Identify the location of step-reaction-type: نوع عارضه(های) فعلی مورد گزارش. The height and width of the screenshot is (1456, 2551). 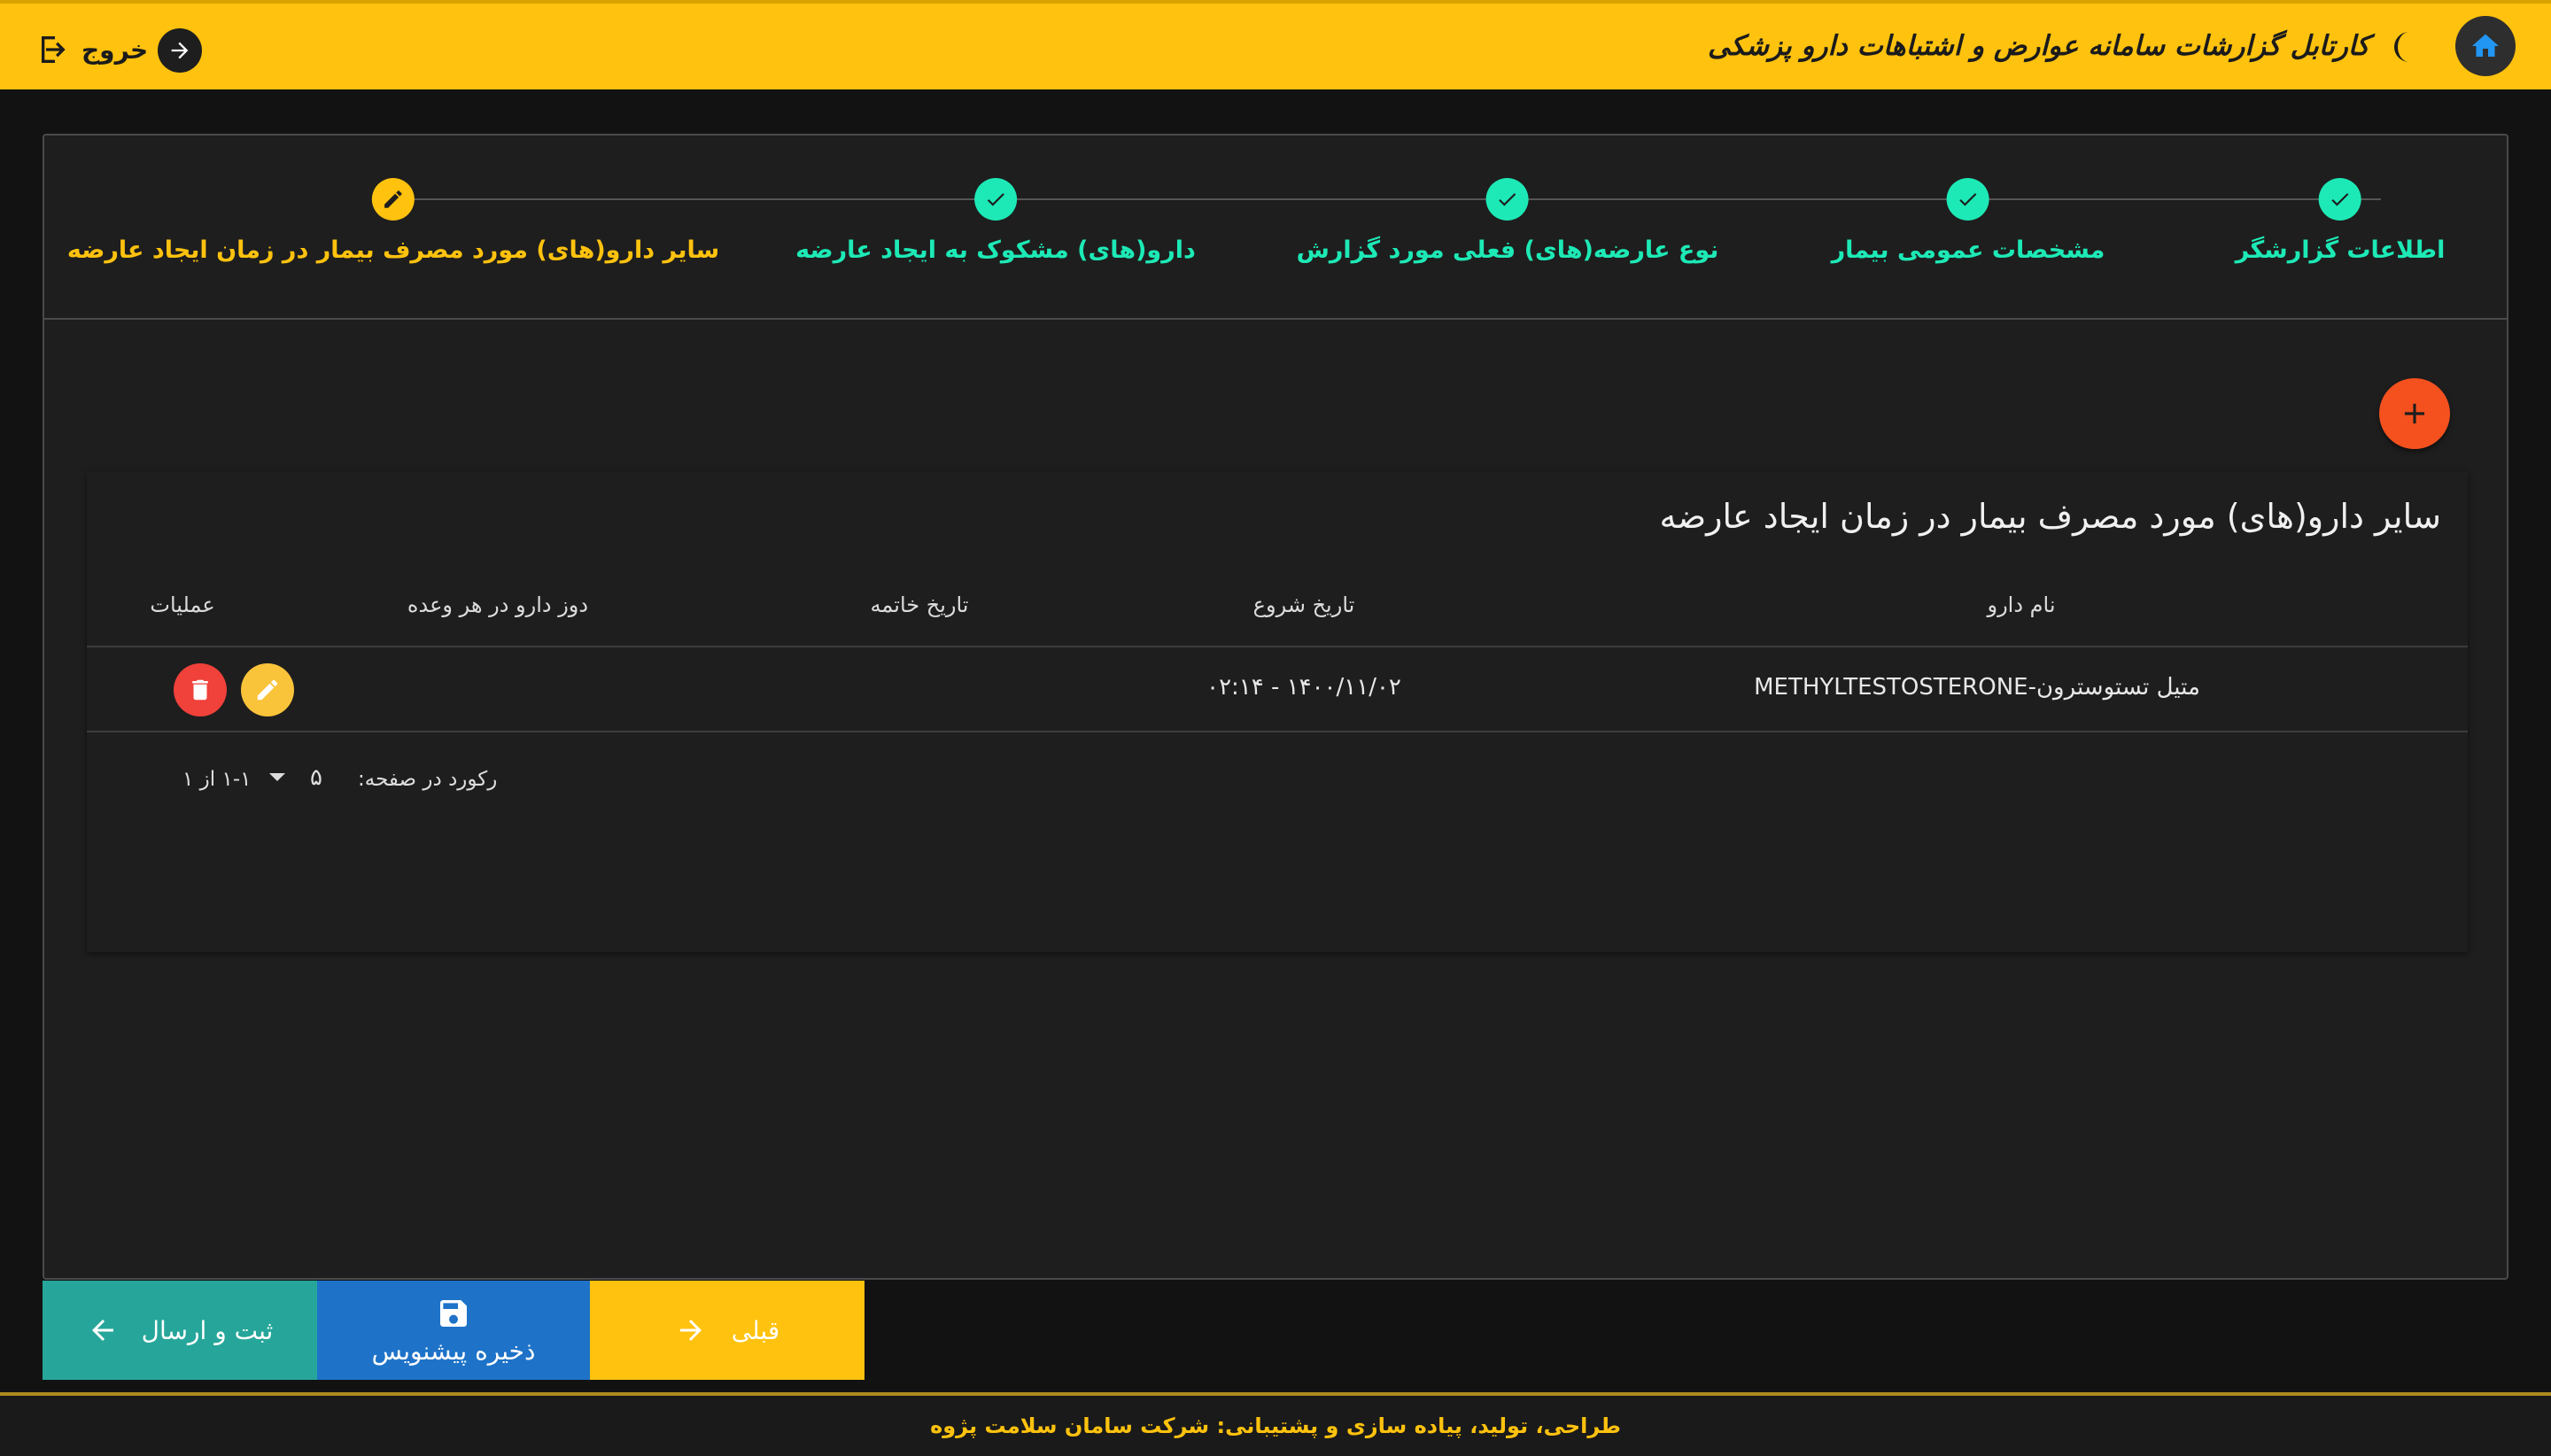
(1507, 221).